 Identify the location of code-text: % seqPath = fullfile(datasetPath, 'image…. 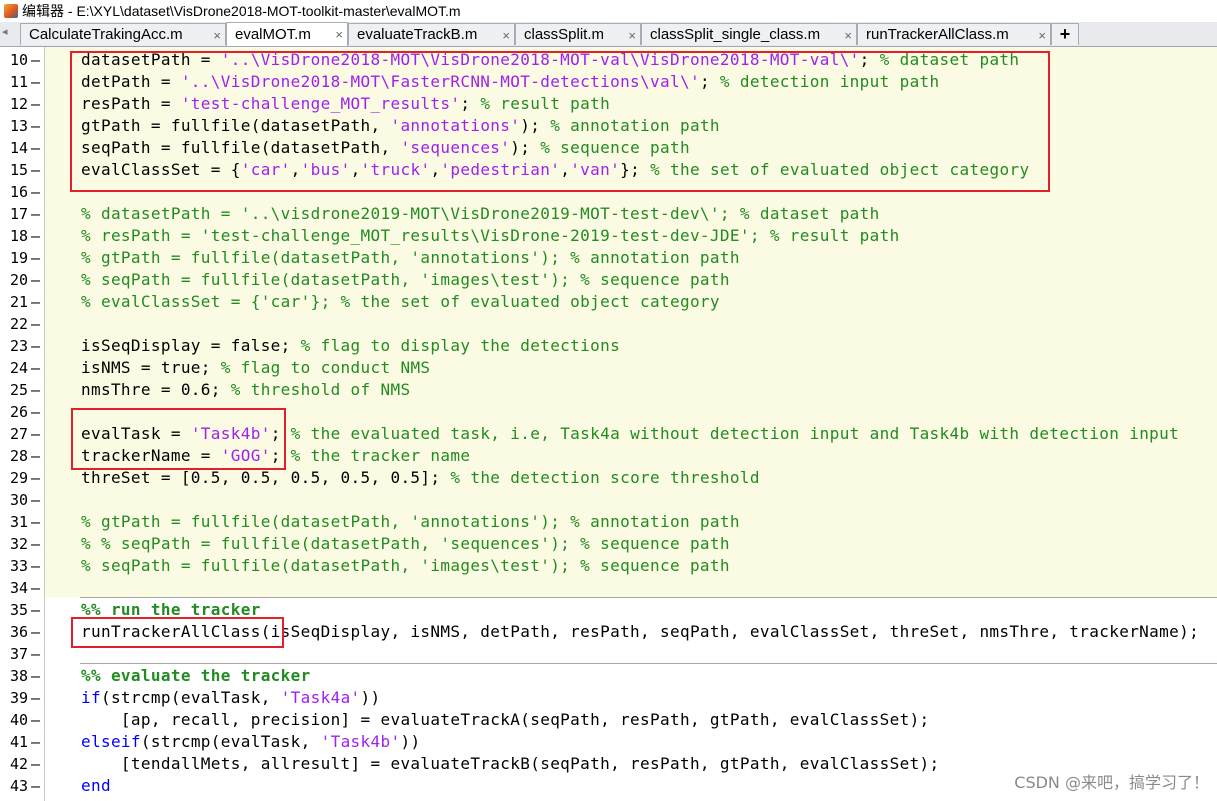
(405, 279).